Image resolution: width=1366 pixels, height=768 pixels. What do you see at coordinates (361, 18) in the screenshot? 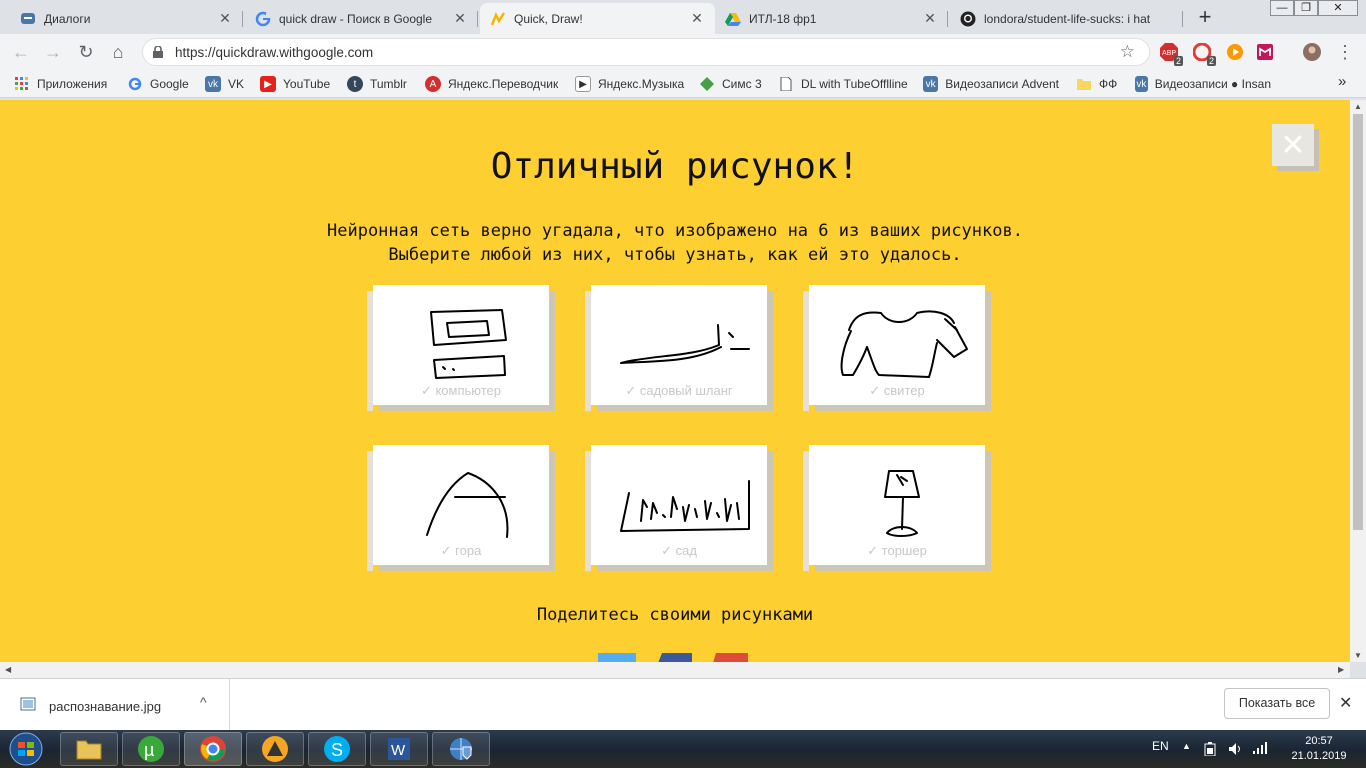
I see `tab-google-search: quick draw - Поиск в Google ✕` at bounding box center [361, 18].